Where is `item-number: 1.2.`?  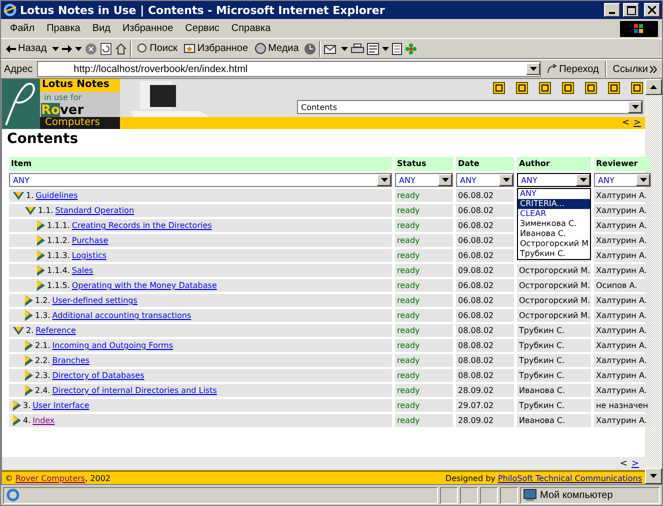
item-number: 1.2. is located at coordinates (42, 300).